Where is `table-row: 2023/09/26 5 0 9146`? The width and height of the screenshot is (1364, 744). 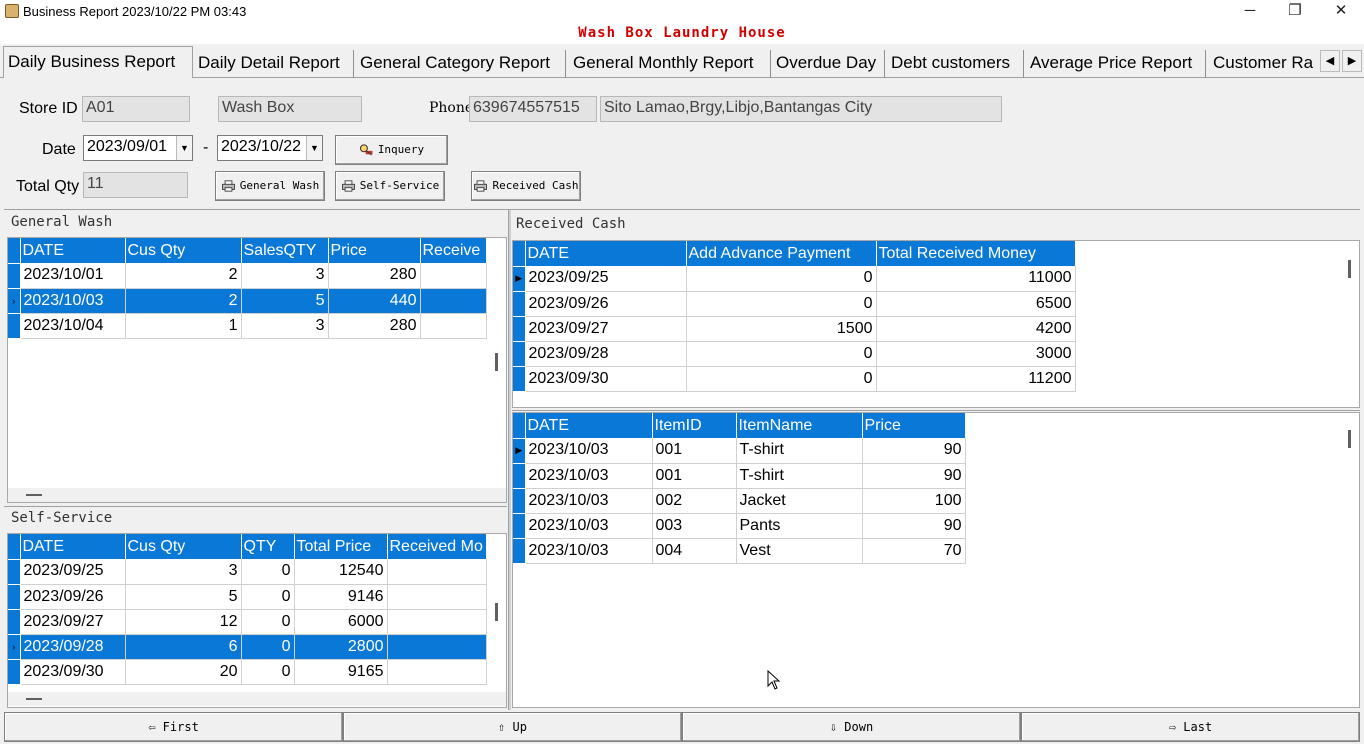
table-row: 2023/09/26 5 0 9146 is located at coordinates (247, 597).